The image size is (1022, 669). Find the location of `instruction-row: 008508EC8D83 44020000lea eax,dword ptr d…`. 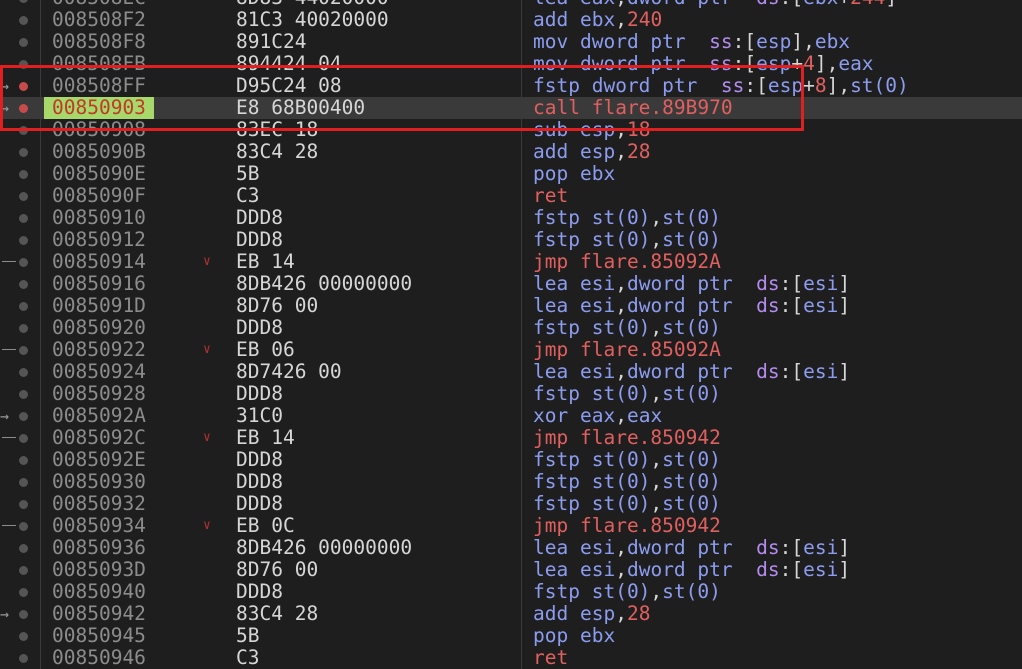

instruction-row: 008508EC8D83 44020000lea eax,dword ptr d… is located at coordinates (511, 4).